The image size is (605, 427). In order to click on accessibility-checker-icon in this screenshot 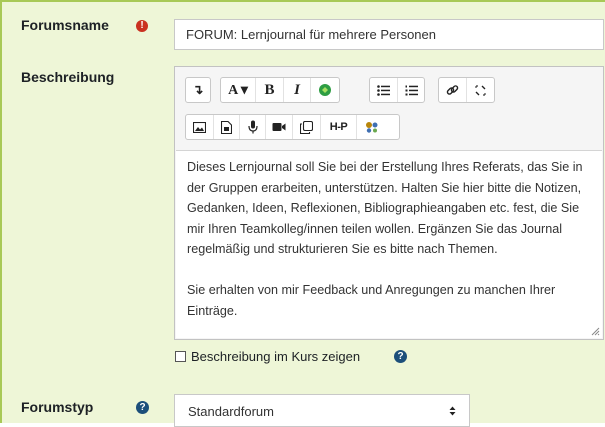, I will do `click(324, 90)`.